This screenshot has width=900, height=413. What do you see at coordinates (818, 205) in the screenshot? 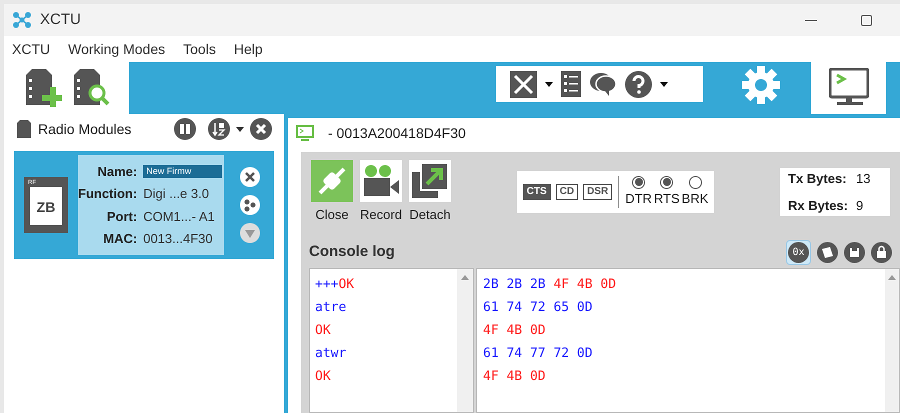
I see `rx-bytes-label: Rx Bytes:` at bounding box center [818, 205].